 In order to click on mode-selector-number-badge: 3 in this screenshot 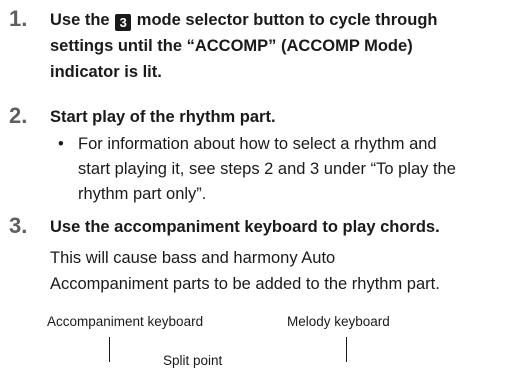, I will do `click(123, 22)`.